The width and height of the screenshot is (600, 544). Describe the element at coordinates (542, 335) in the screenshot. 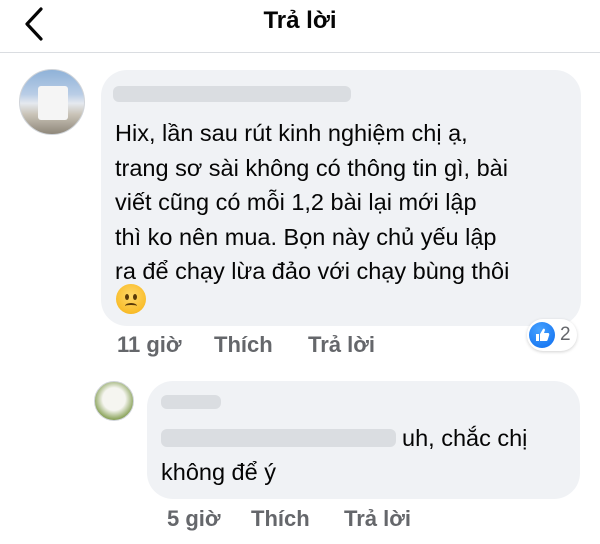

I see `like-thumb-icon` at that location.